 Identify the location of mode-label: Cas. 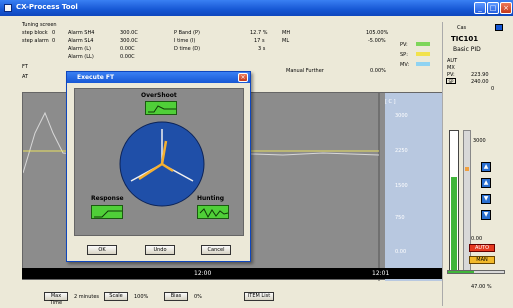
(462, 28).